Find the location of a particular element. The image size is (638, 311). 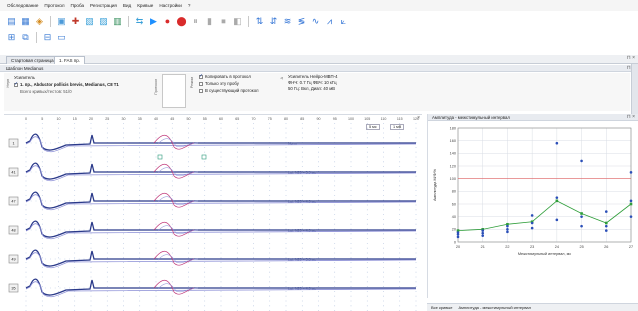

ruler-tick-label: 75 is located at coordinates (270, 119).